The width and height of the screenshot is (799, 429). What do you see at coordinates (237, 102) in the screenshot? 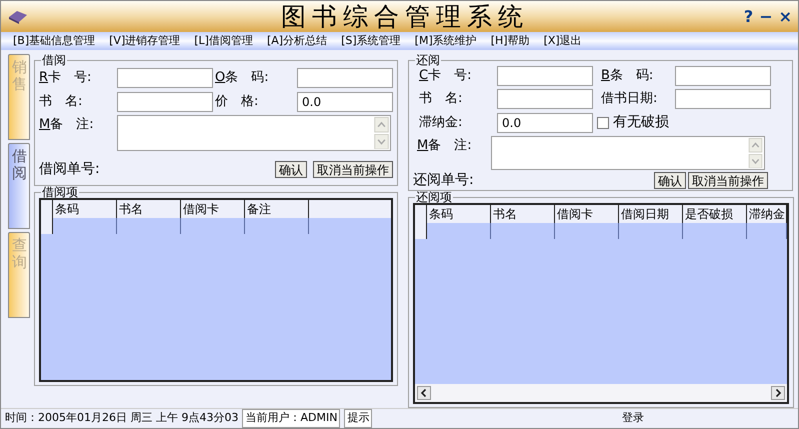
I see `field-label: 价 格:` at bounding box center [237, 102].